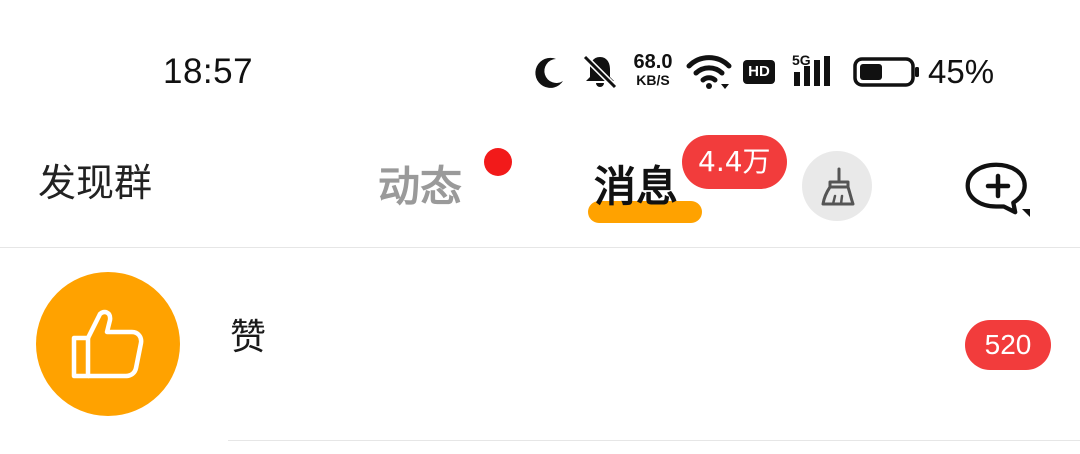 The width and height of the screenshot is (1080, 454). What do you see at coordinates (886, 72) in the screenshot?
I see `battery-icon` at bounding box center [886, 72].